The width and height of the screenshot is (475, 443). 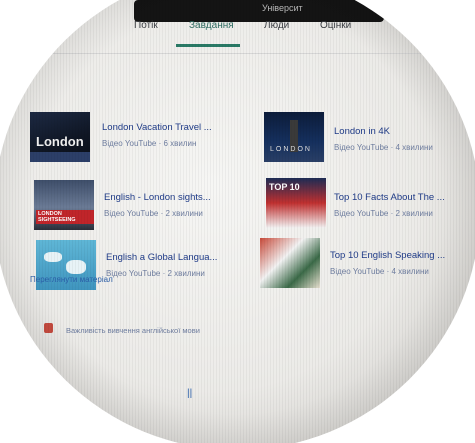 What do you see at coordinates (335, 25) in the screenshot?
I see `tab-grades: Оцінки` at bounding box center [335, 25].